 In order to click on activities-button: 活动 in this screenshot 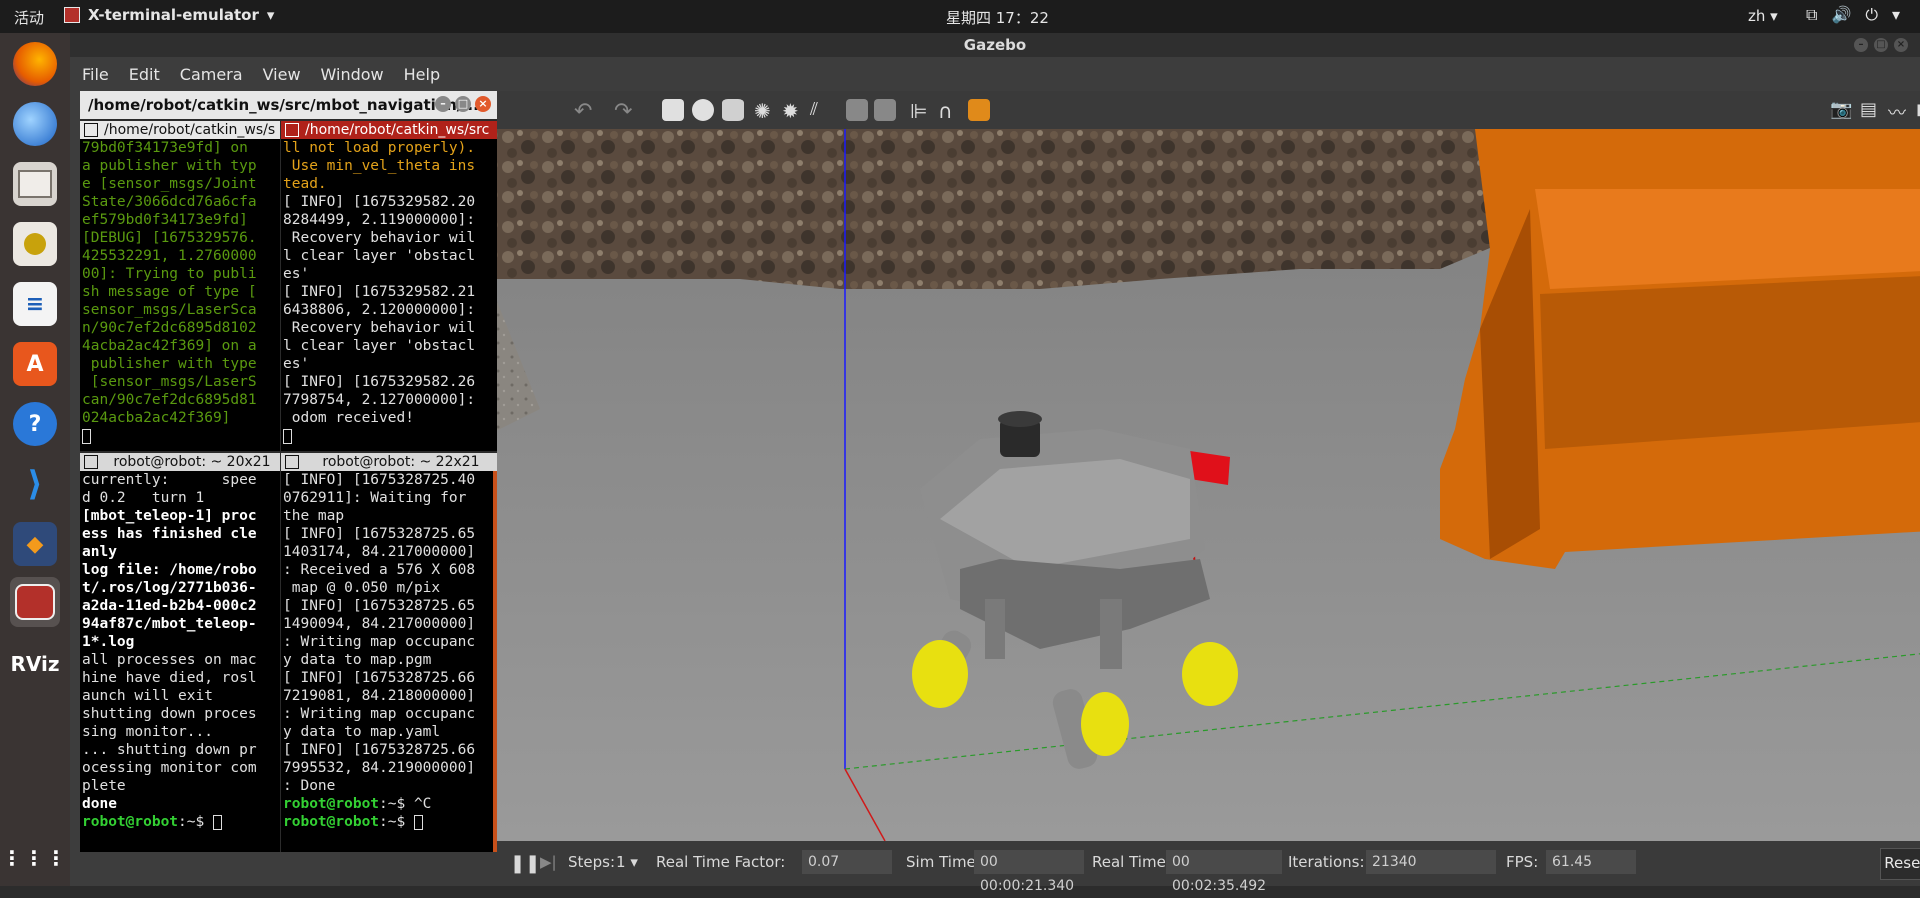, I will do `click(29, 17)`.